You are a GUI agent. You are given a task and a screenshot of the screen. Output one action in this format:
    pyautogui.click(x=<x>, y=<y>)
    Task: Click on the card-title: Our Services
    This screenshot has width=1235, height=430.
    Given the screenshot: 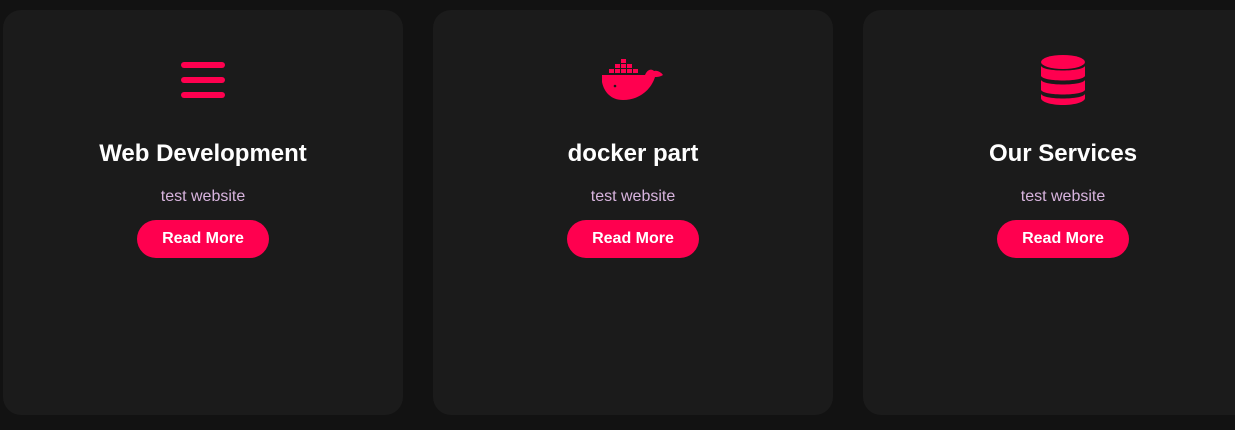 What is the action you would take?
    pyautogui.click(x=1063, y=153)
    